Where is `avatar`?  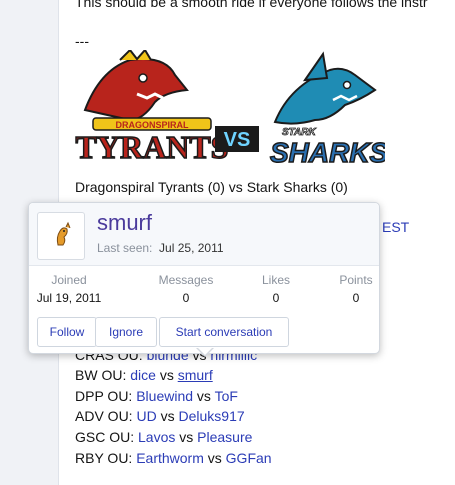
avatar is located at coordinates (61, 236).